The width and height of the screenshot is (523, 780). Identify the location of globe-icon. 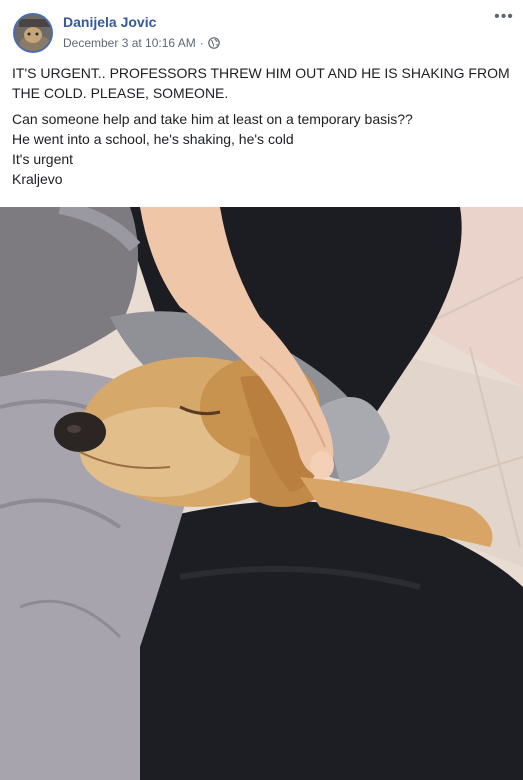
(213, 43).